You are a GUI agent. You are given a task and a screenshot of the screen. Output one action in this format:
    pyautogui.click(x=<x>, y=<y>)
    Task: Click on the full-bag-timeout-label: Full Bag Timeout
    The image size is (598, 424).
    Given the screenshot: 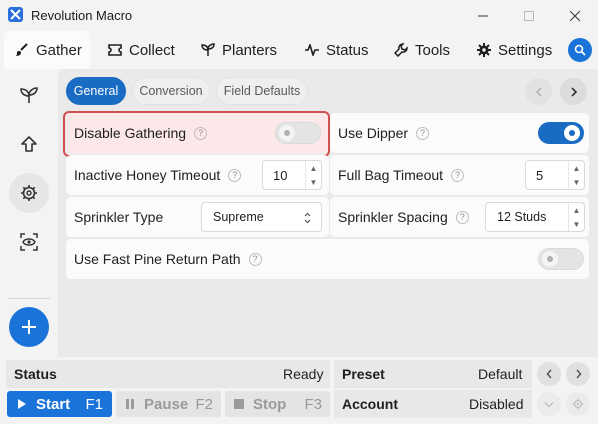 What is the action you would take?
    pyautogui.click(x=391, y=175)
    